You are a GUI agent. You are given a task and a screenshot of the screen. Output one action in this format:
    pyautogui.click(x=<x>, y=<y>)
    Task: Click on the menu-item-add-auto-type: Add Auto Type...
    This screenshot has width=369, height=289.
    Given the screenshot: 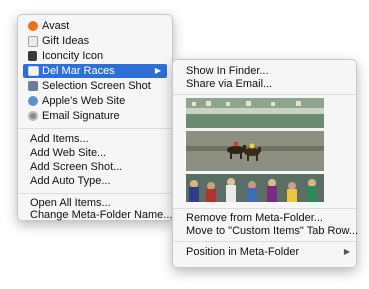 What is the action you would take?
    pyautogui.click(x=95, y=181)
    